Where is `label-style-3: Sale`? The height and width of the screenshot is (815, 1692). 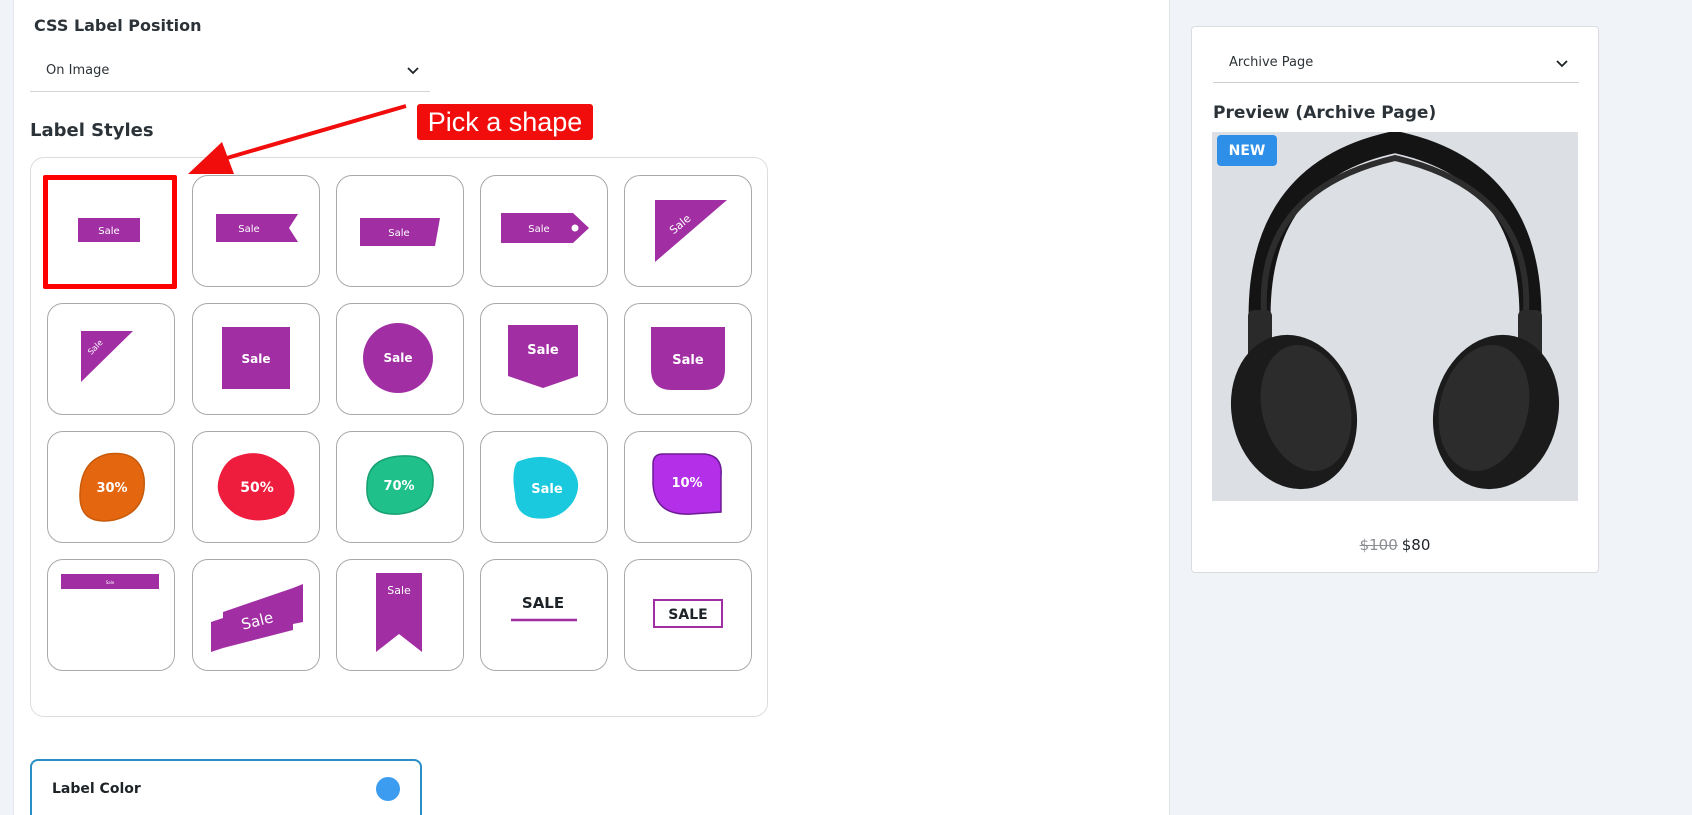
label-style-3: Sale is located at coordinates (400, 231).